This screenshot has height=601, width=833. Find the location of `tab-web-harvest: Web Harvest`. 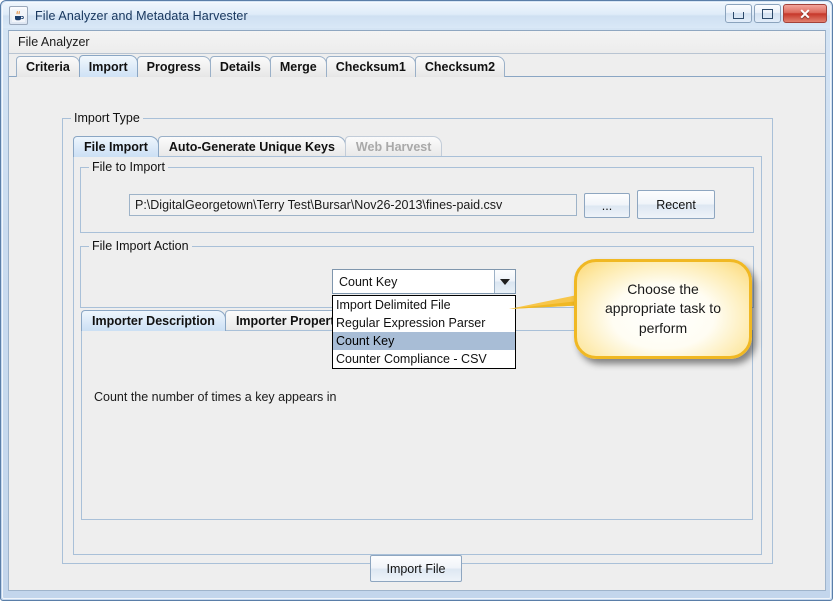

tab-web-harvest: Web Harvest is located at coordinates (393, 146).